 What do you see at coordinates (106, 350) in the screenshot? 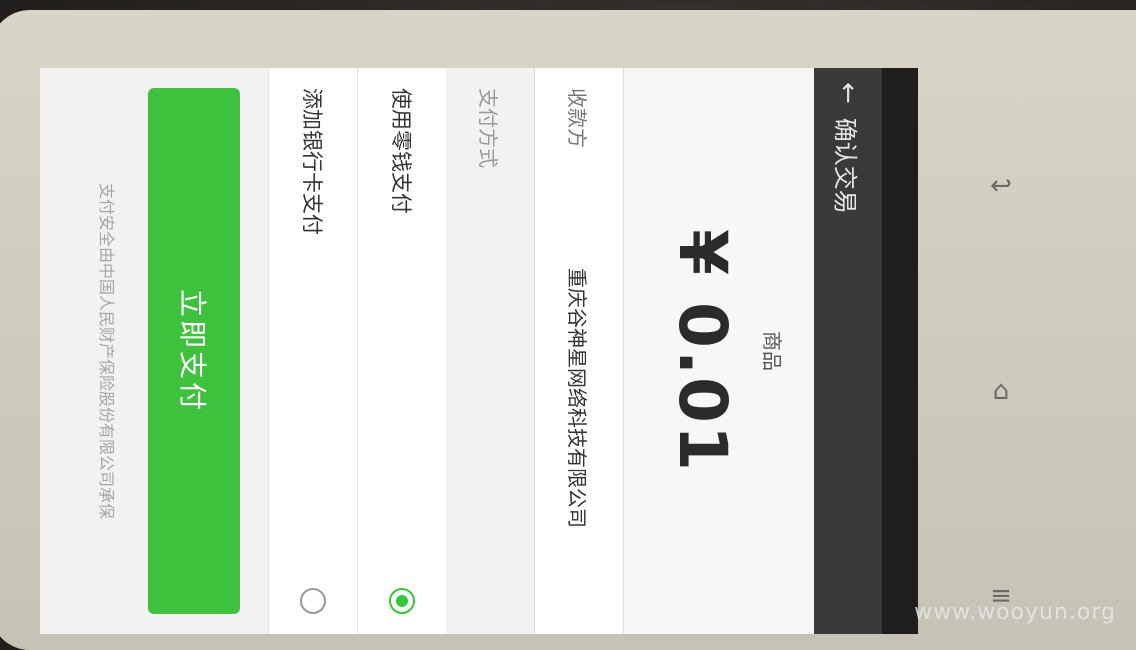
I see `insurance-footer: 支付安全由中国人民财产保险股份有限公司承保` at bounding box center [106, 350].